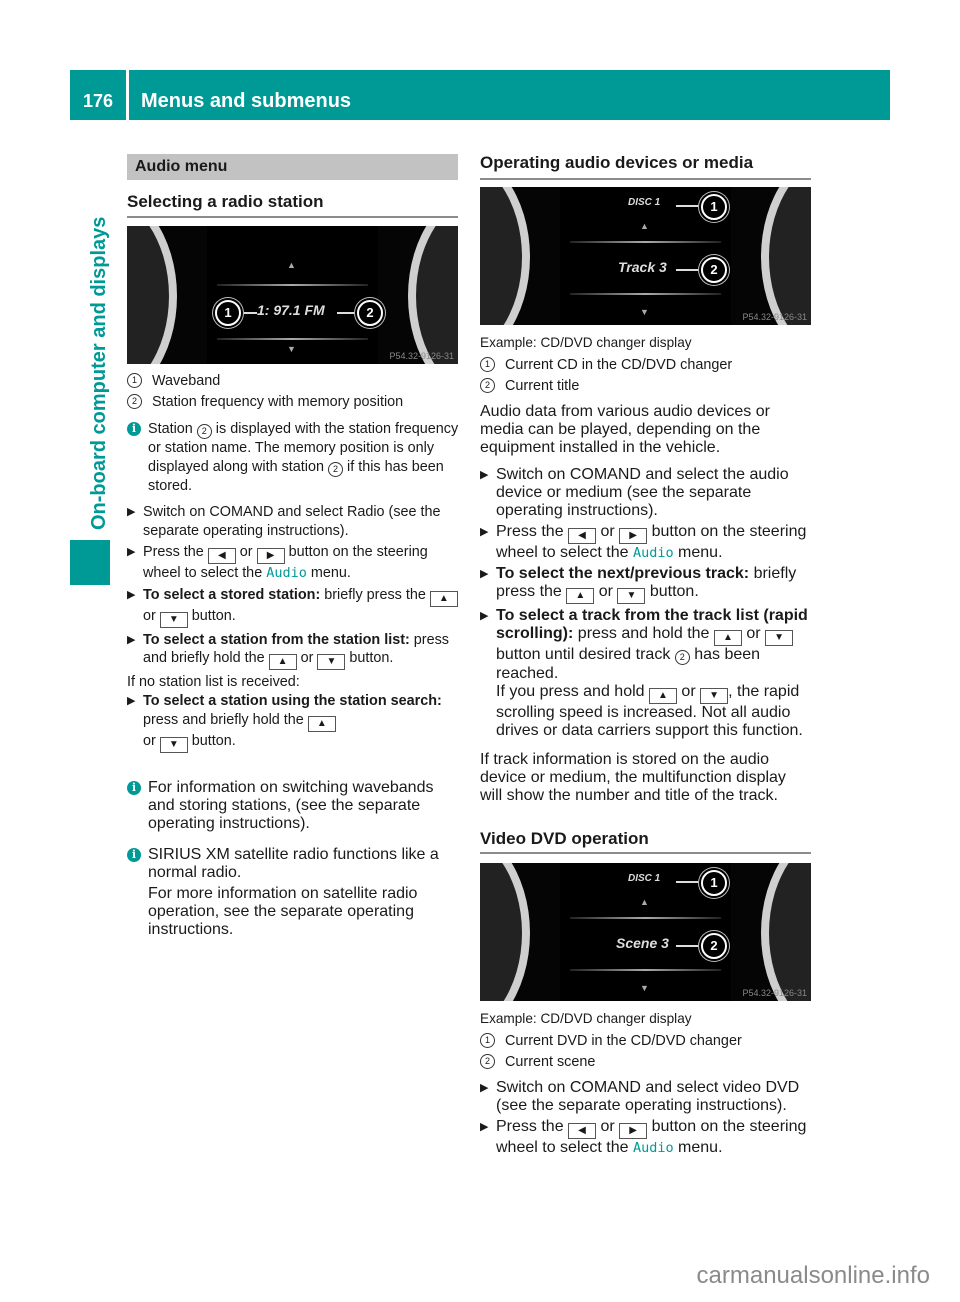  What do you see at coordinates (90, 562) in the screenshot?
I see `side-tab-marker` at bounding box center [90, 562].